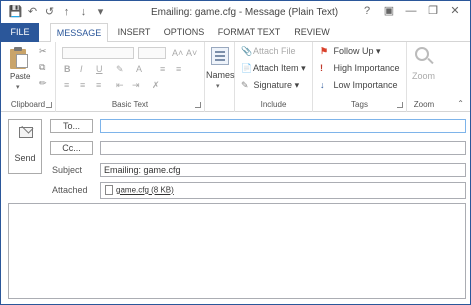 The image size is (471, 305). What do you see at coordinates (424, 104) in the screenshot?
I see `zoom-group-label: Zoom` at bounding box center [424, 104].